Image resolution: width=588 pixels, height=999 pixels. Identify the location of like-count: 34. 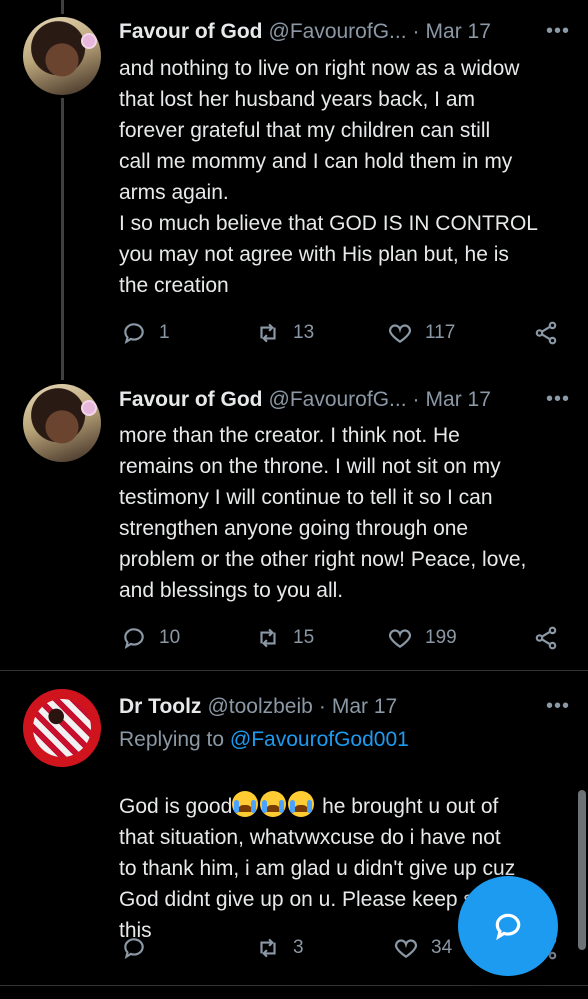
(442, 947).